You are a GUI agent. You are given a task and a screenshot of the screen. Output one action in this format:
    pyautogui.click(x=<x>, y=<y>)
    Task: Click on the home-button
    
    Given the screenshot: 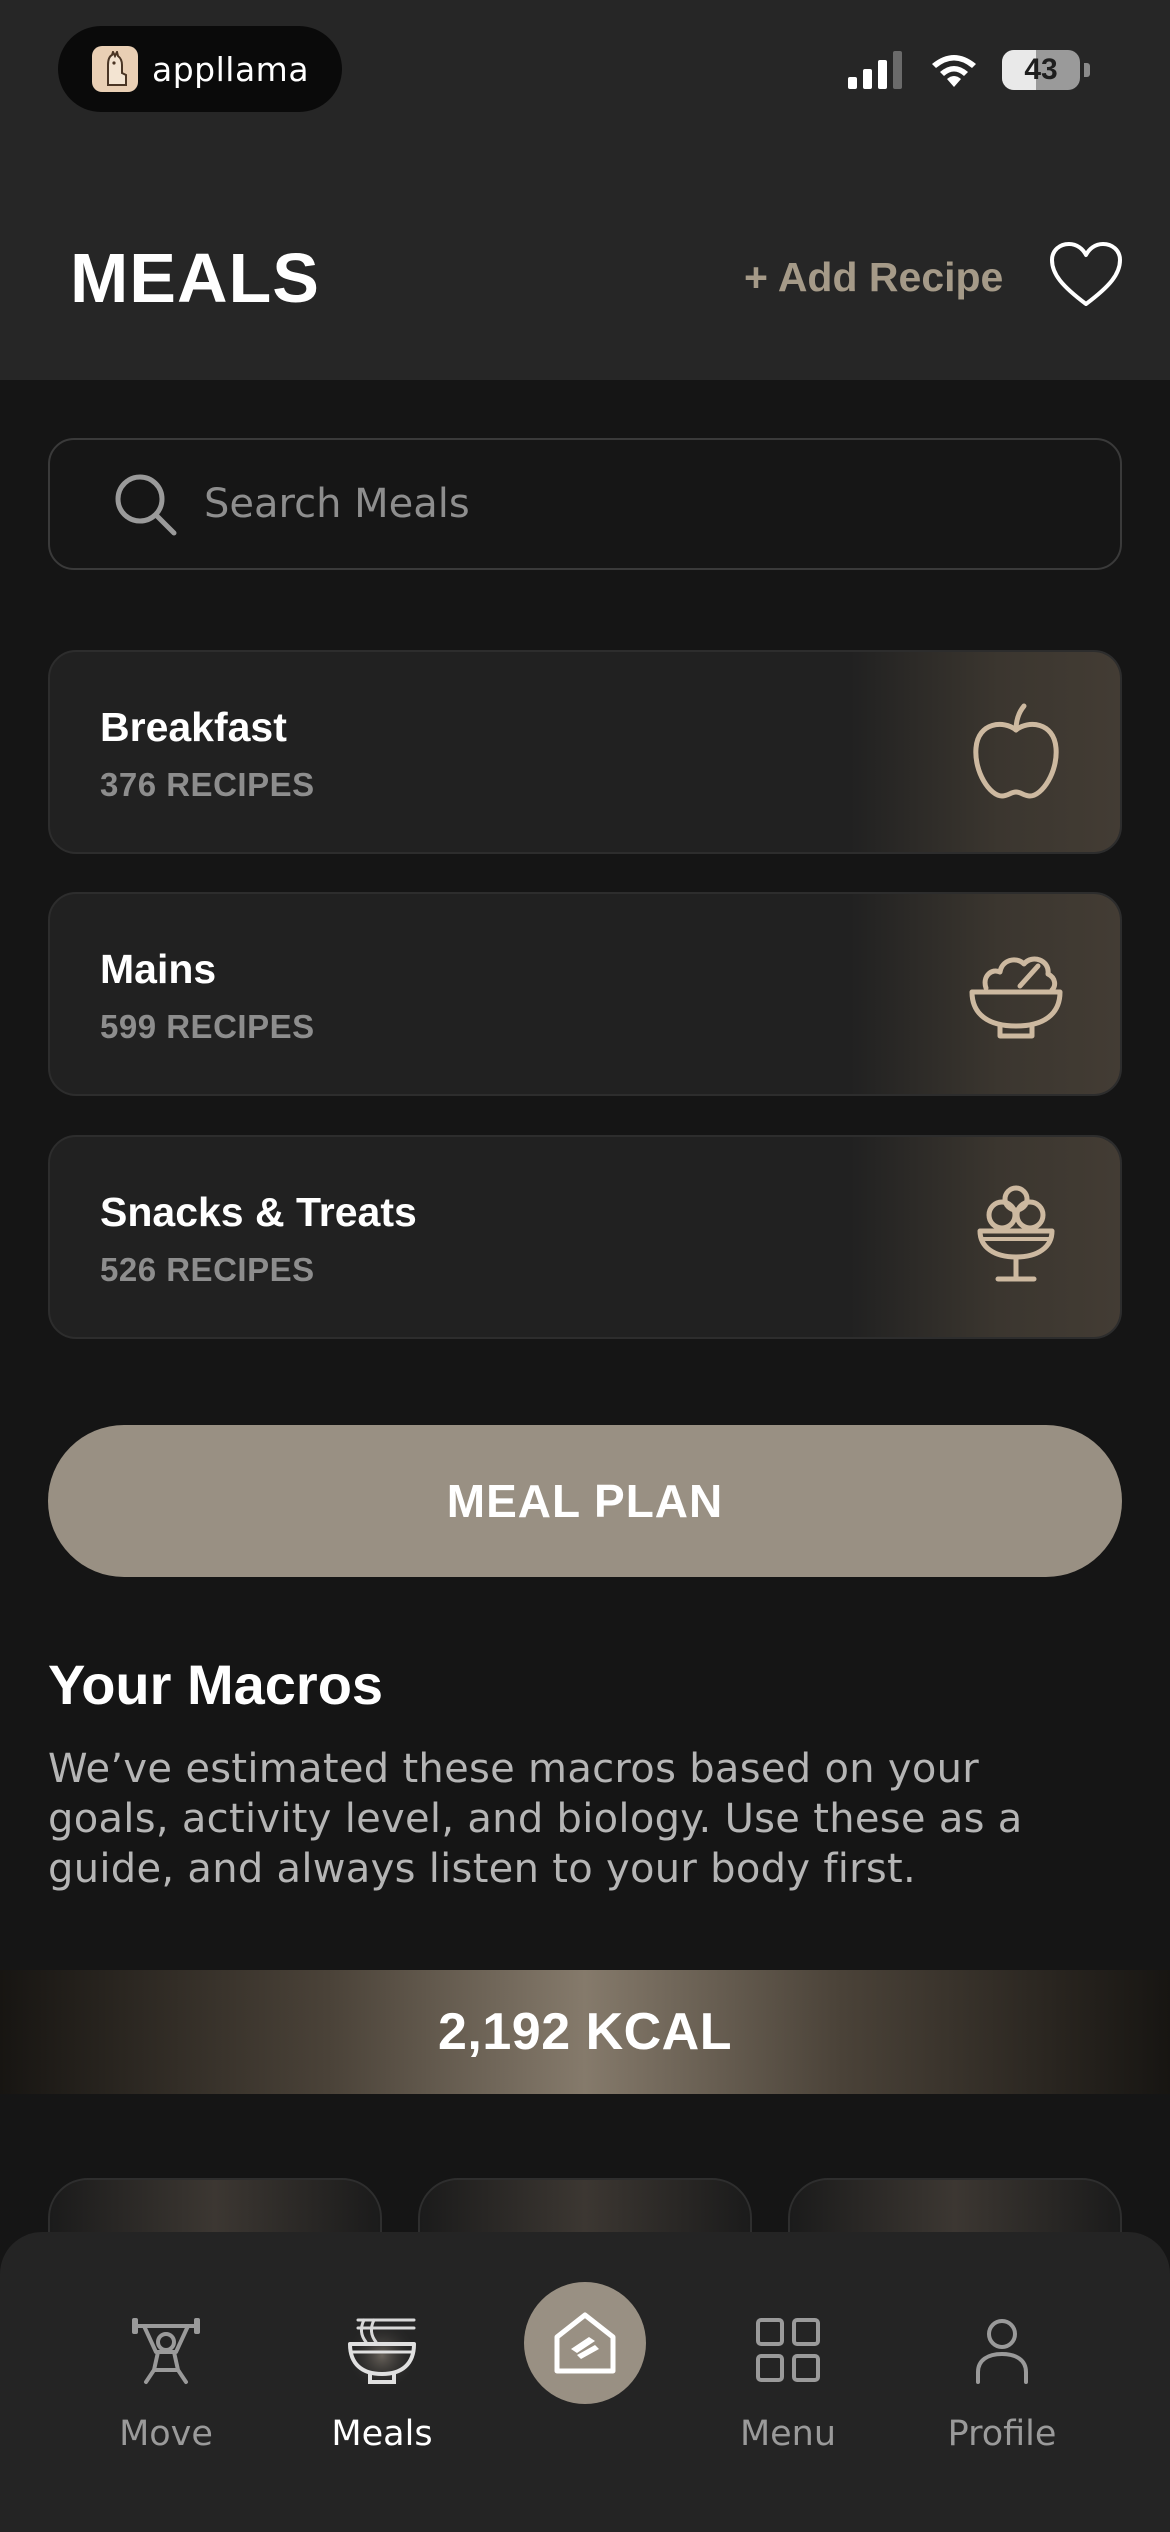 What is the action you would take?
    pyautogui.click(x=585, y=2343)
    